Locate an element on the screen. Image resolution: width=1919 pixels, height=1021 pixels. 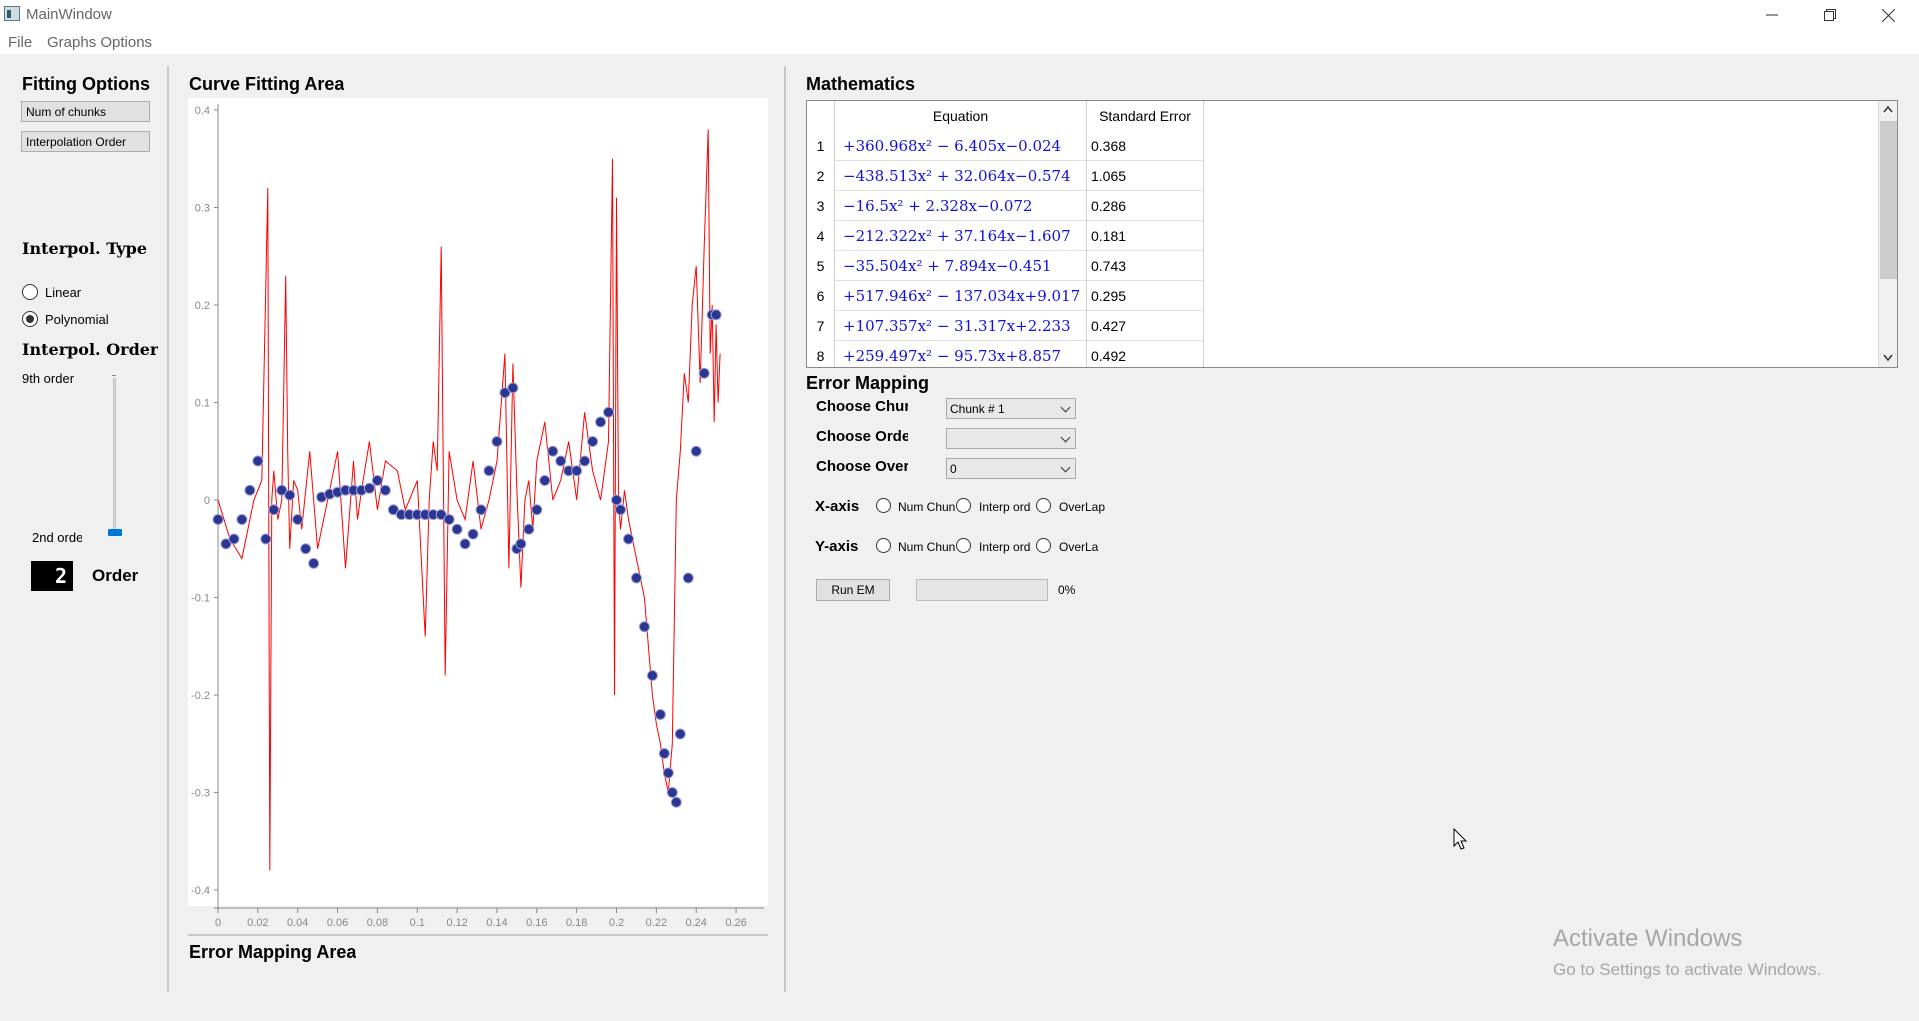
x-tick-label: 0.08 is located at coordinates (377, 923).